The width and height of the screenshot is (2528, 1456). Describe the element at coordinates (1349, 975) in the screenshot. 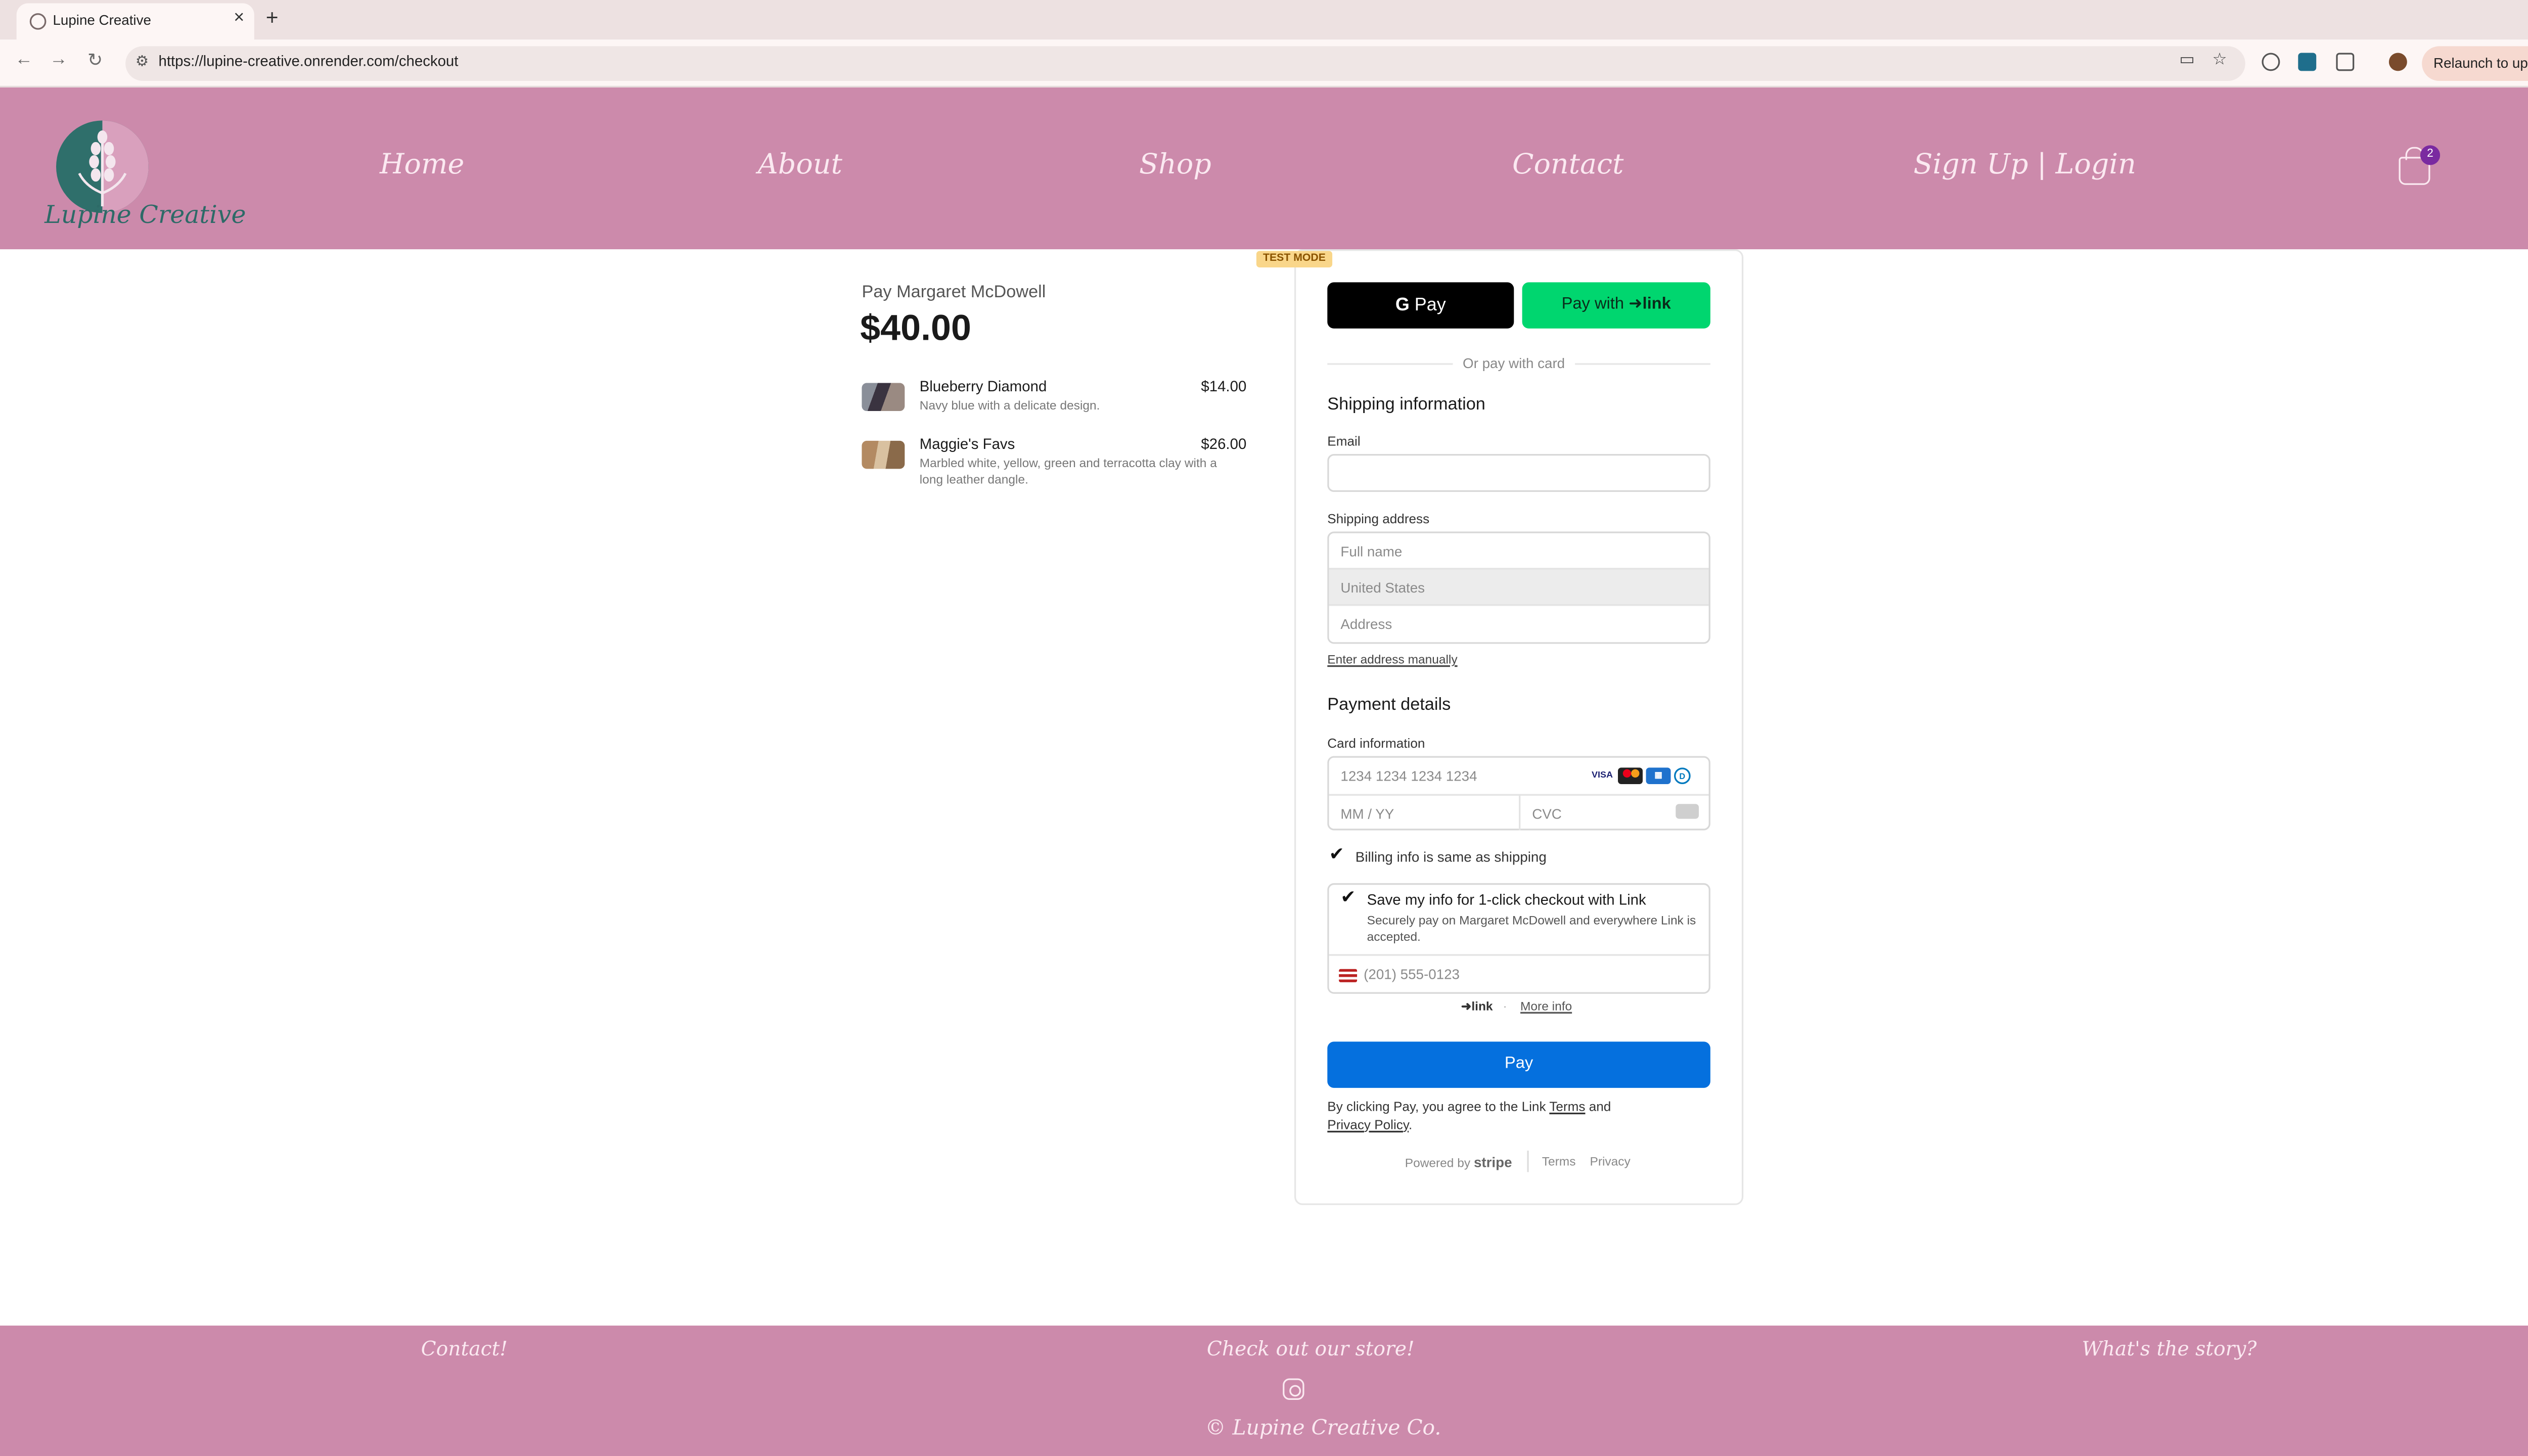

I see `us-flag-icon` at that location.